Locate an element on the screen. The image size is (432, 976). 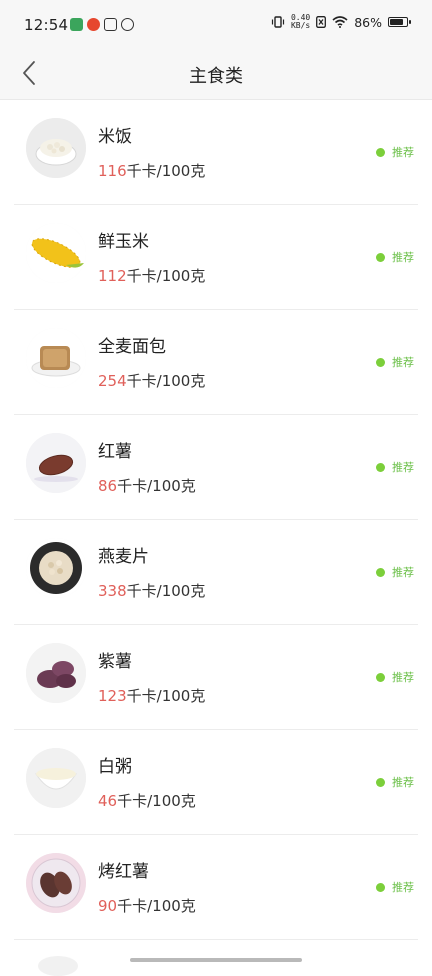
page-title: 主食类 is located at coordinates (216, 76).